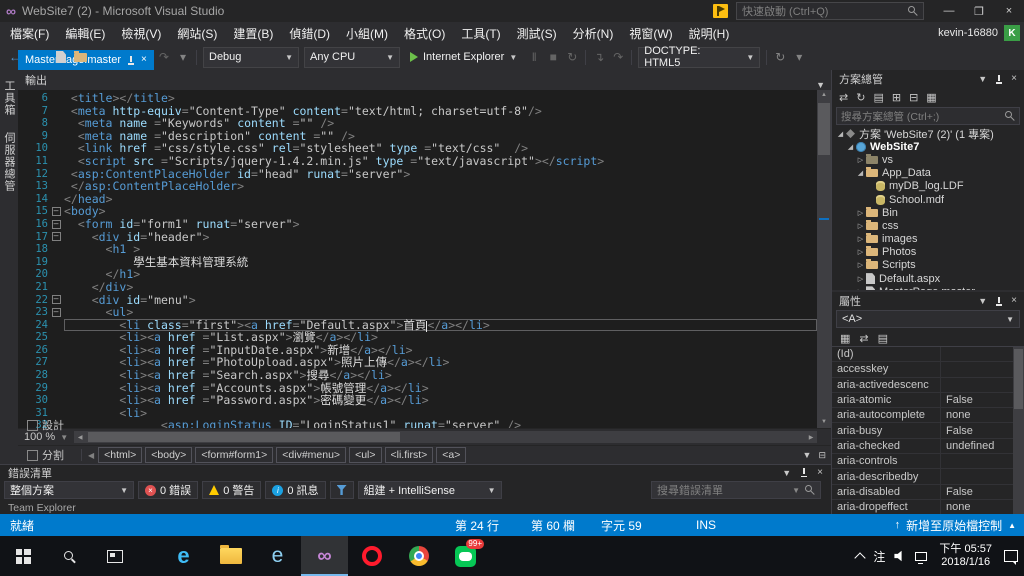 Image resolution: width=1024 pixels, height=576 pixels. What do you see at coordinates (928, 278) in the screenshot?
I see `tree-item: ▷ Default.aspx` at bounding box center [928, 278].